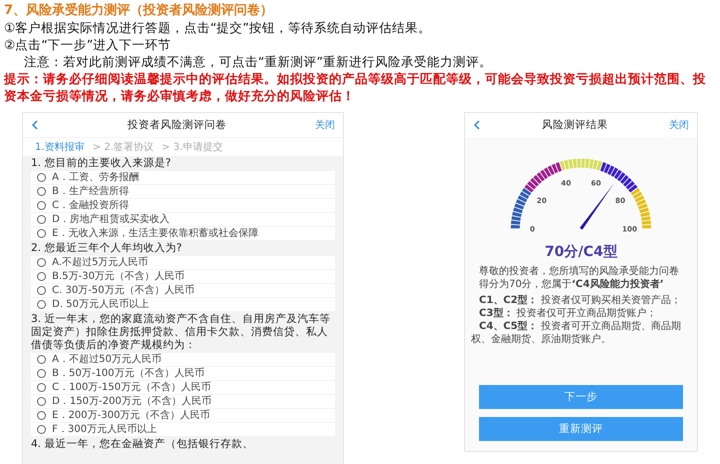  Describe the element at coordinates (177, 125) in the screenshot. I see `screen-title: 投资者风险测评问卷` at that location.